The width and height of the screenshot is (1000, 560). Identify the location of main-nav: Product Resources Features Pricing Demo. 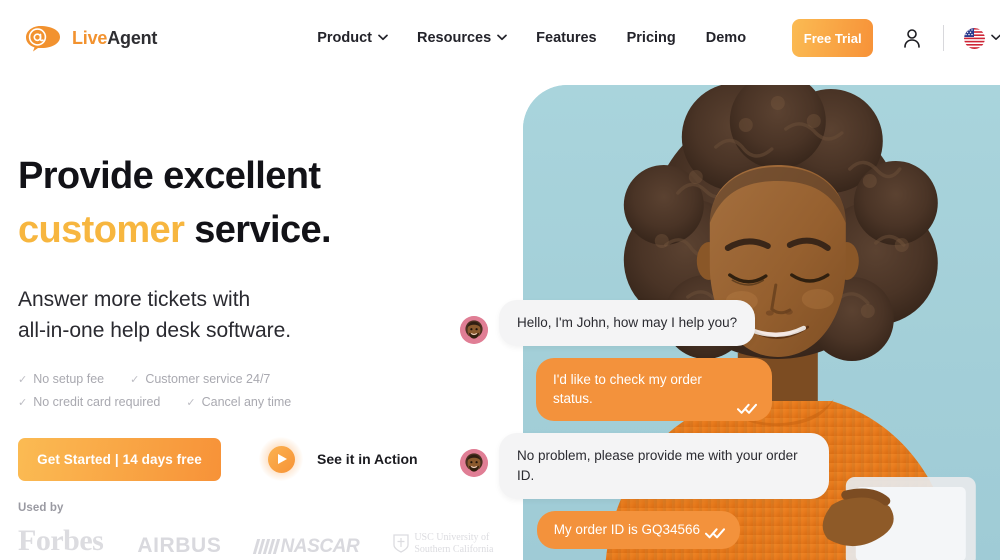
(531, 38).